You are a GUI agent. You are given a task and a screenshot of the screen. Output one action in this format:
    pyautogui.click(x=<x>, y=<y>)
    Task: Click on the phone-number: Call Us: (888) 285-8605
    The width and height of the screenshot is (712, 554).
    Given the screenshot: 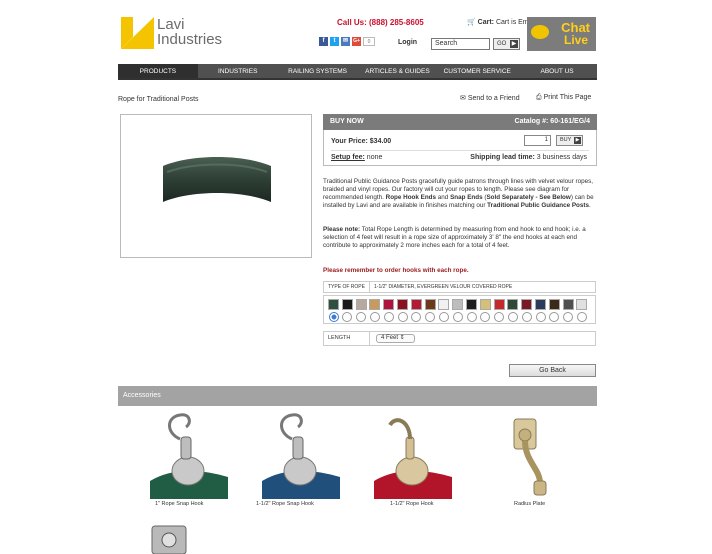 What is the action you would take?
    pyautogui.click(x=380, y=22)
    